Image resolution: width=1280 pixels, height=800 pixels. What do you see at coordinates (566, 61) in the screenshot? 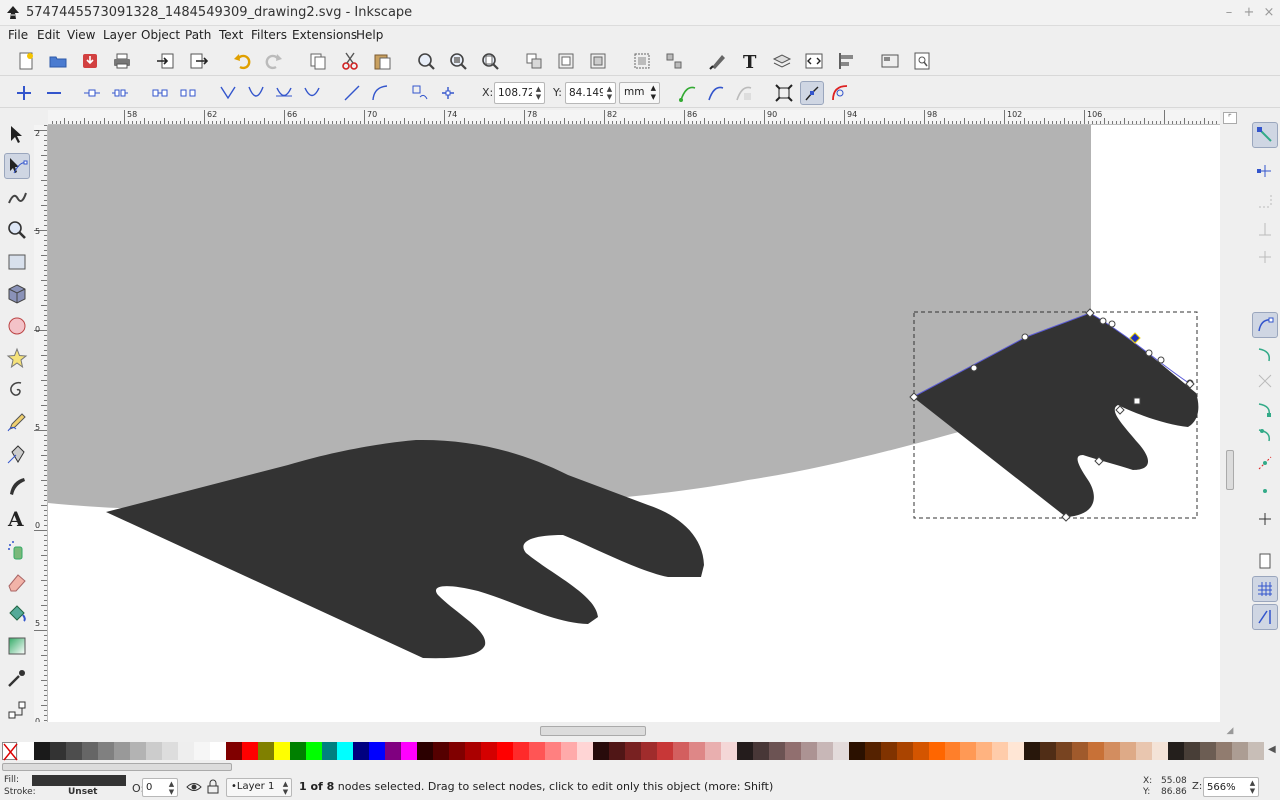
I see `clone-icon` at bounding box center [566, 61].